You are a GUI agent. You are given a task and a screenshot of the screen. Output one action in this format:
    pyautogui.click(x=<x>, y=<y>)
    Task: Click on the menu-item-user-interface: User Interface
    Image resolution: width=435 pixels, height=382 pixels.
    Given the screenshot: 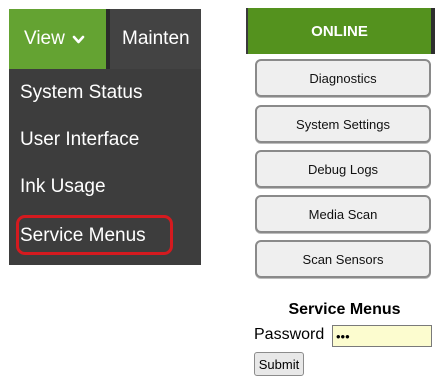 What is the action you would take?
    pyautogui.click(x=105, y=139)
    